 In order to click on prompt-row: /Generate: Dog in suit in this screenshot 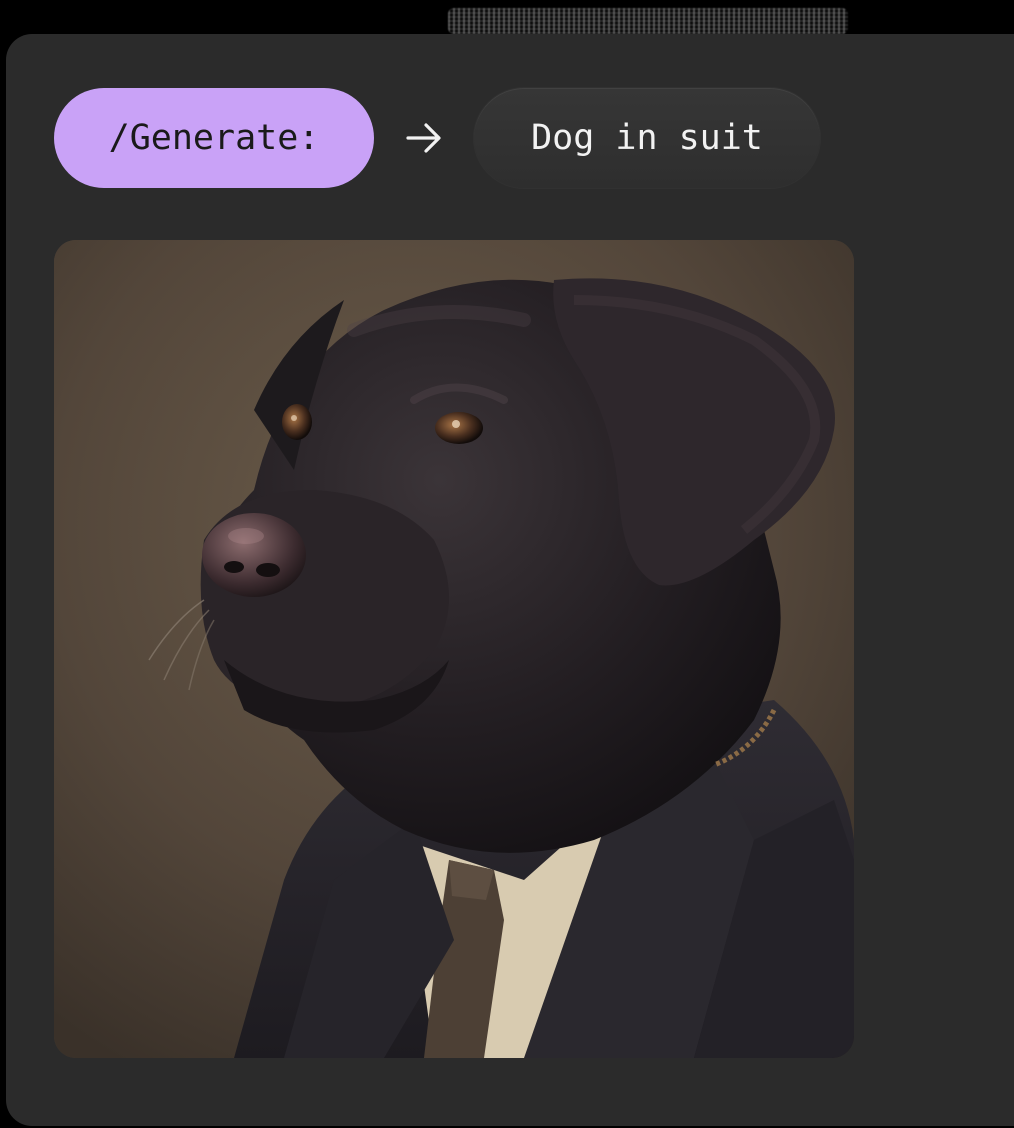, I will do `click(437, 138)`.